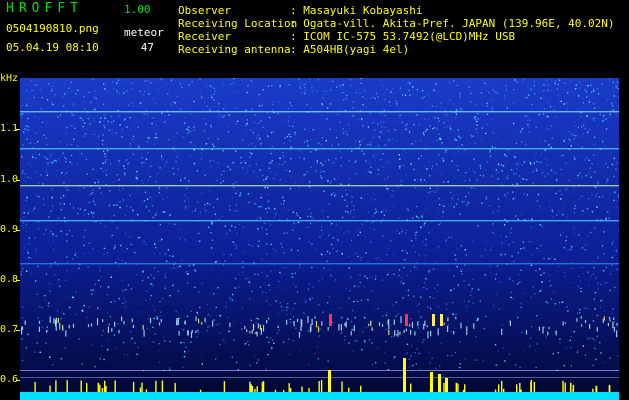  Describe the element at coordinates (502, 386) in the screenshot. I see `signal-spike` at that location.